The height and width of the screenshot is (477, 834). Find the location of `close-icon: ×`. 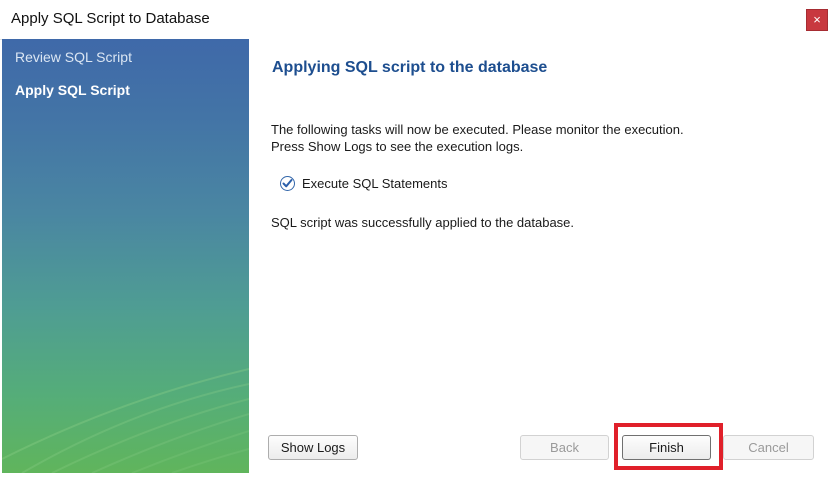

close-icon: × is located at coordinates (817, 19).